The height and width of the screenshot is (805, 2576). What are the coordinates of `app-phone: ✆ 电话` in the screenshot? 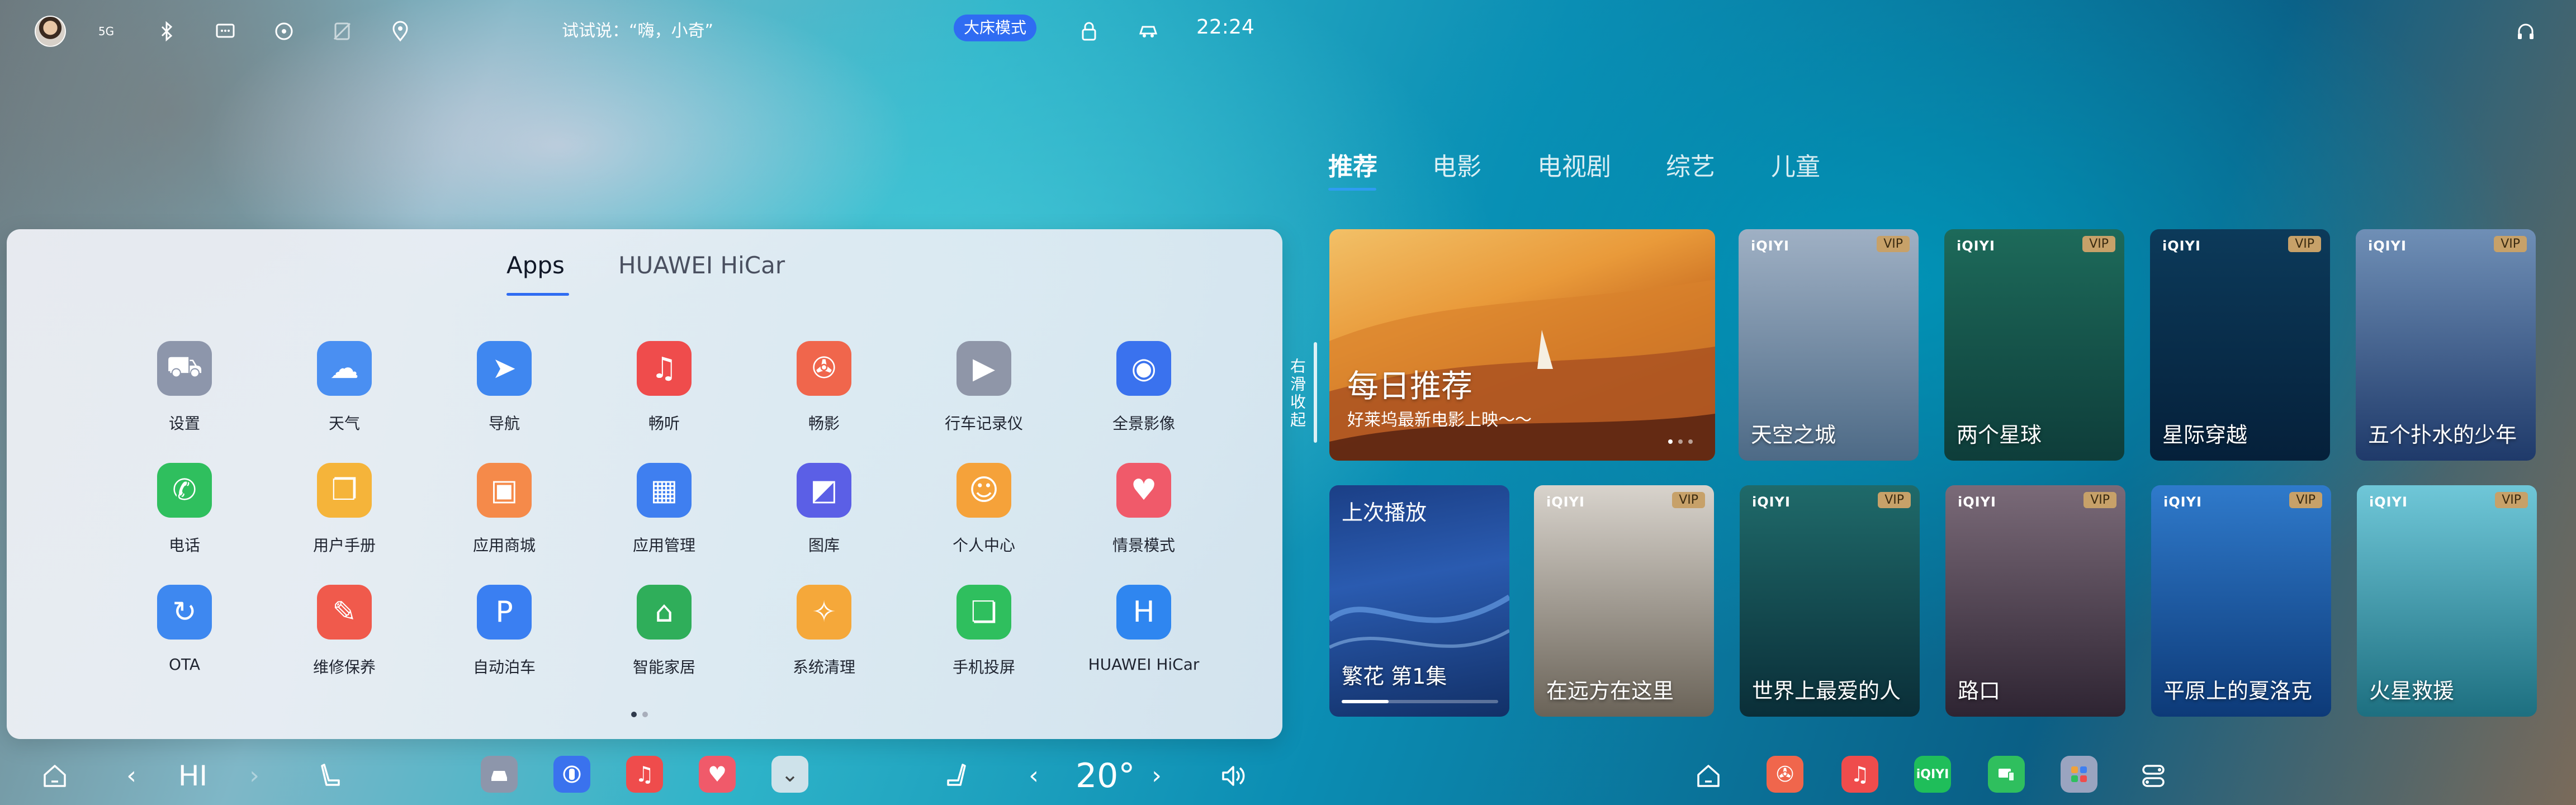 It's located at (170, 516).